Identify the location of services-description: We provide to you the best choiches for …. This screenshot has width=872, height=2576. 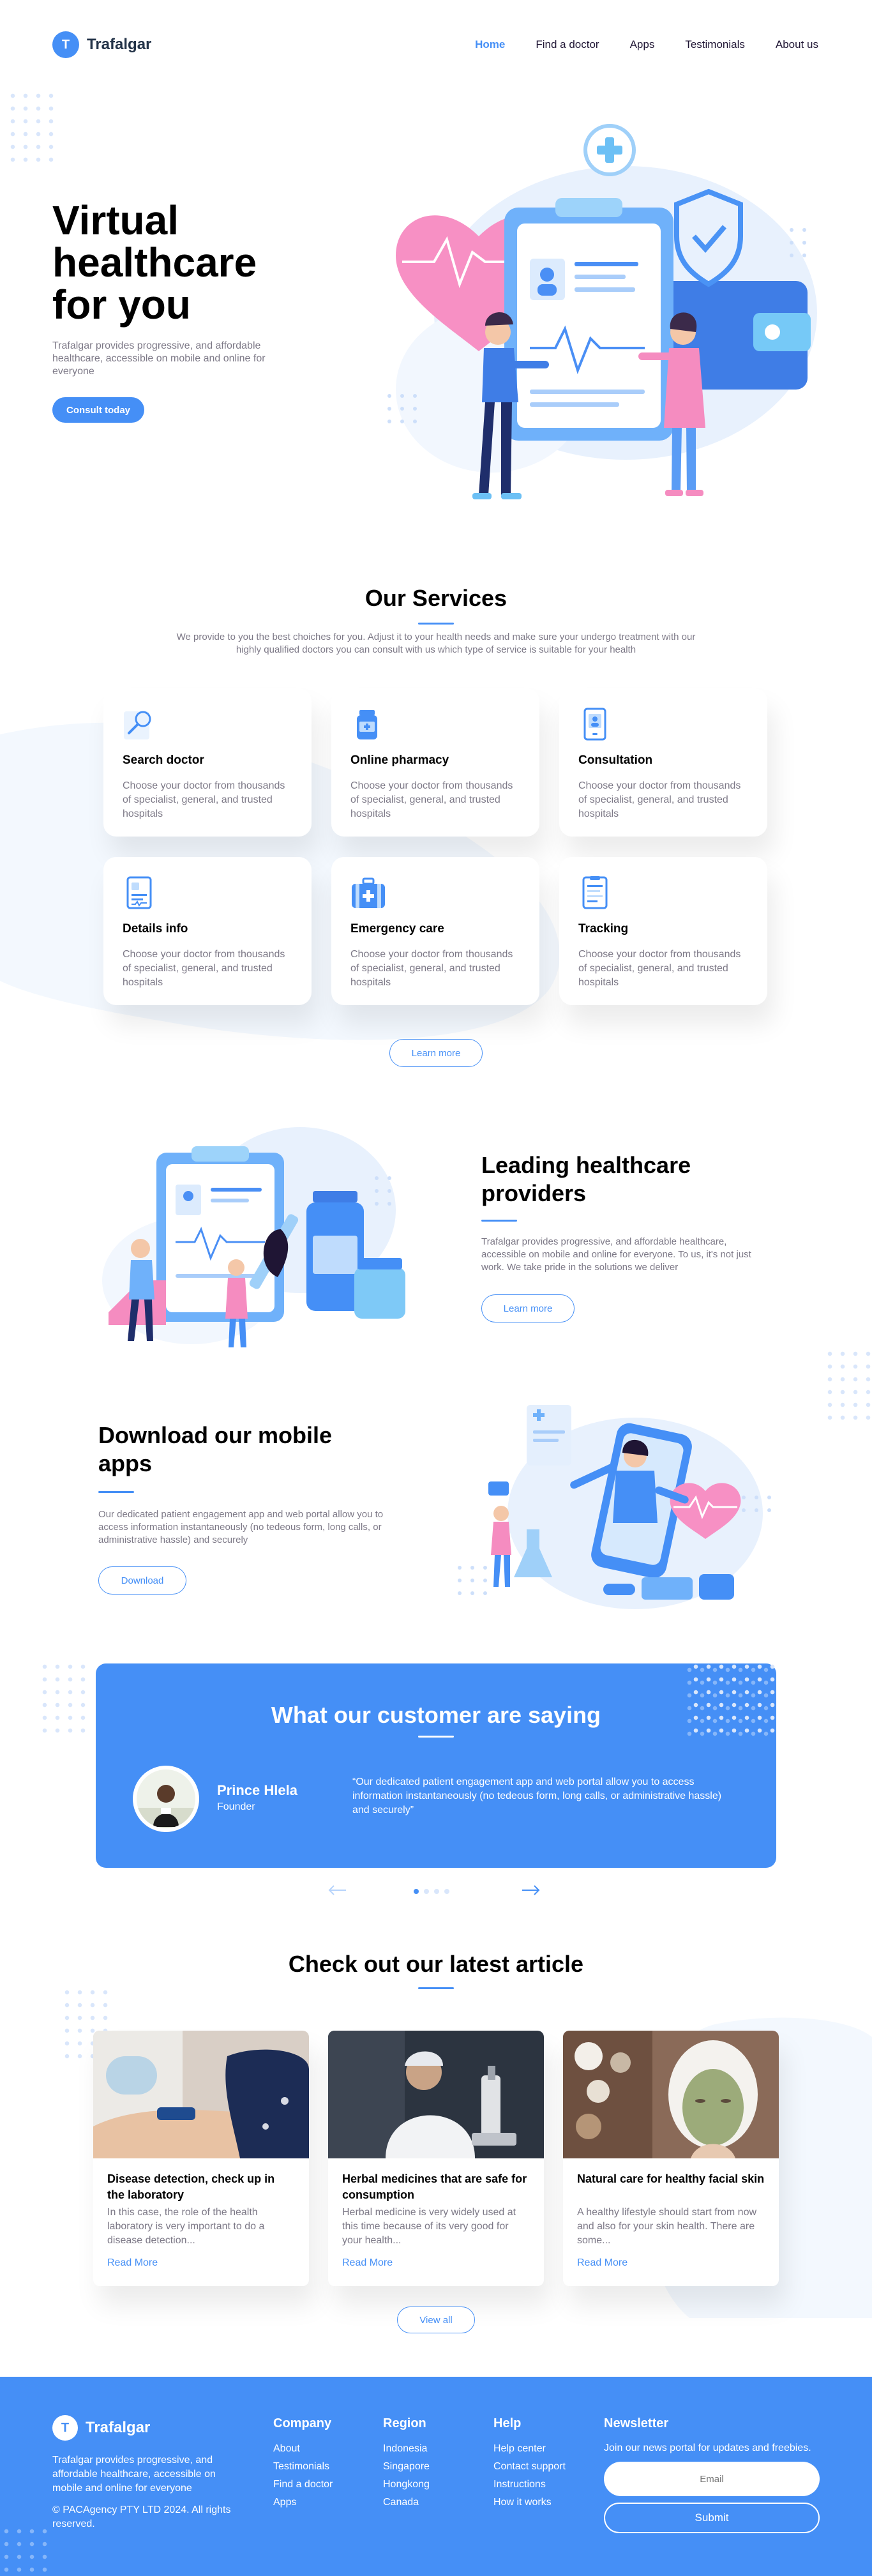
(436, 644).